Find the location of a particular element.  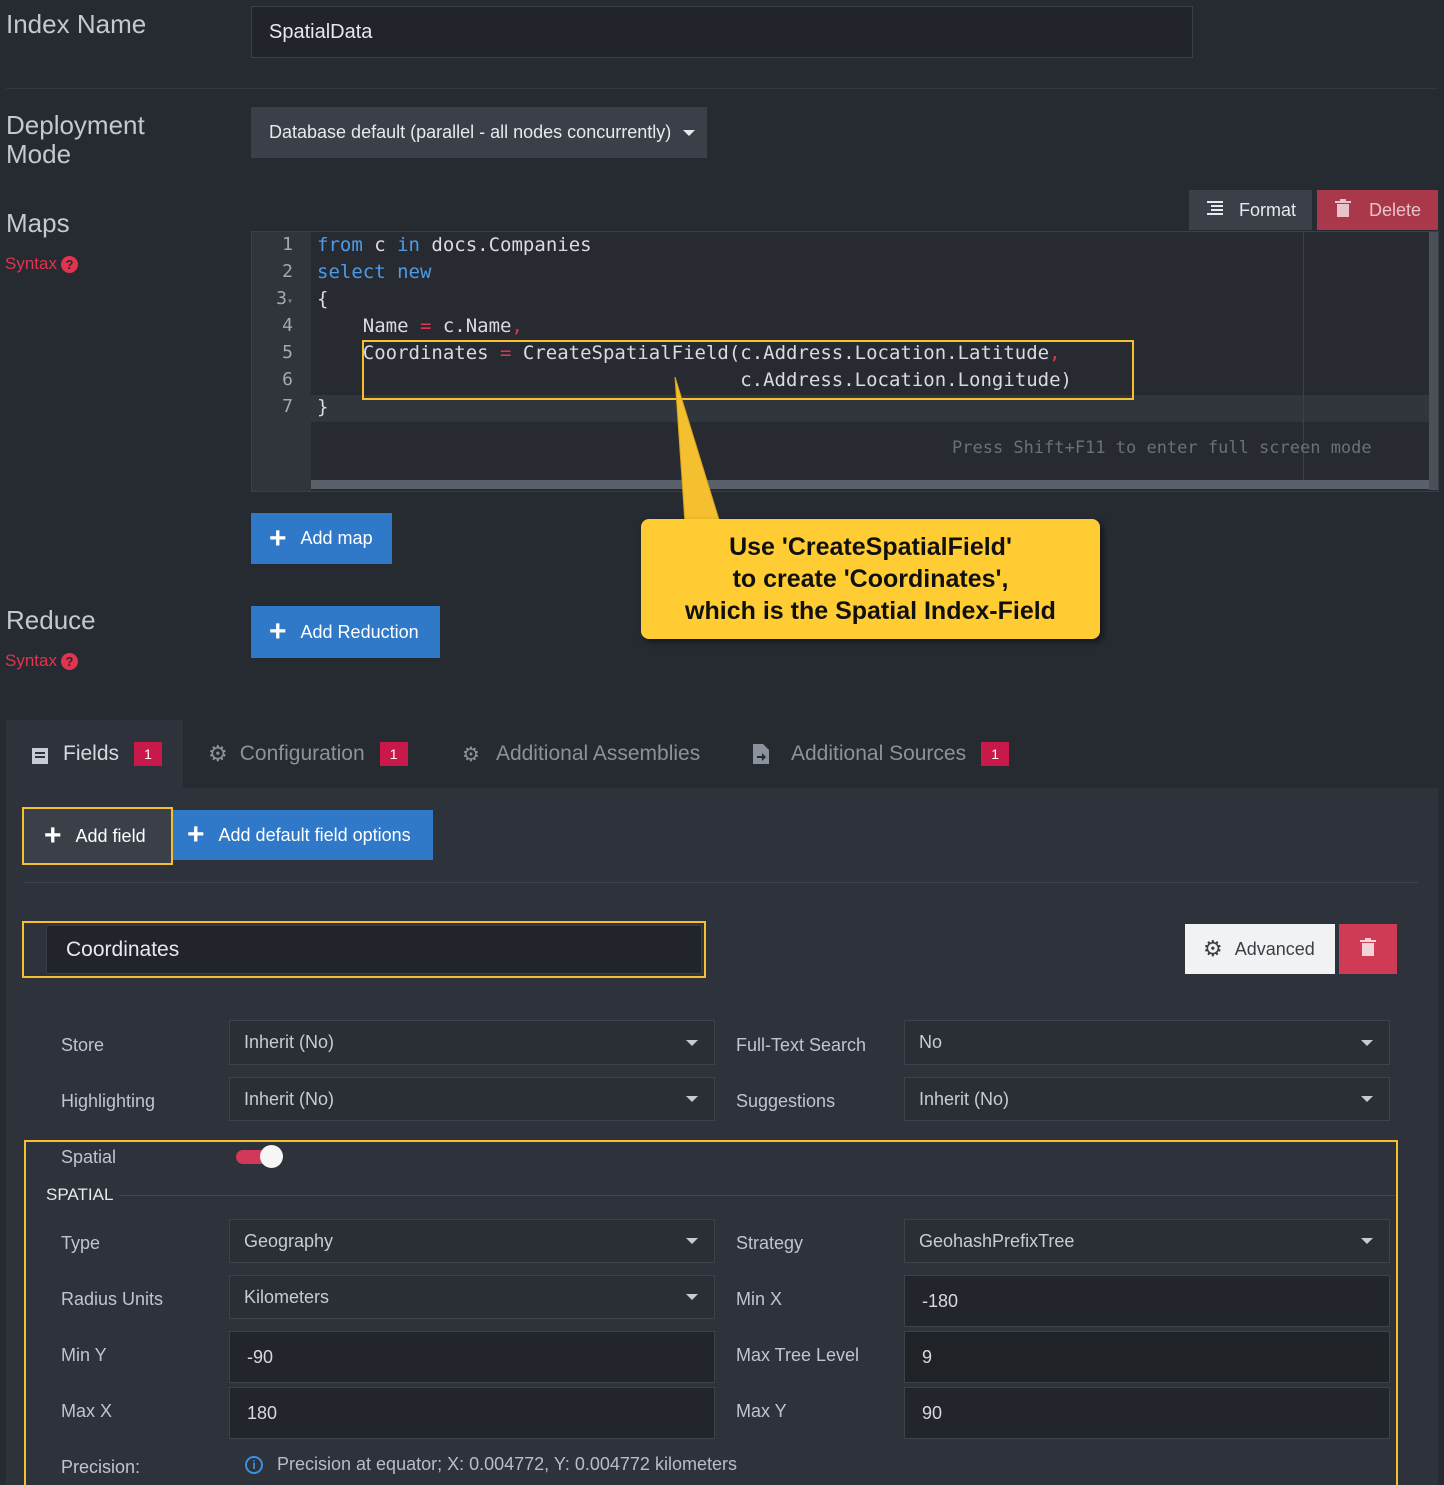

max-y-input: 90 is located at coordinates (1147, 1413).